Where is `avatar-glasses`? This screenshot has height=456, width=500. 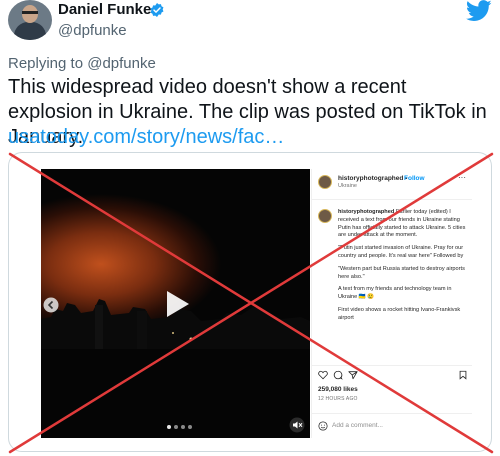 avatar-glasses is located at coordinates (30, 12).